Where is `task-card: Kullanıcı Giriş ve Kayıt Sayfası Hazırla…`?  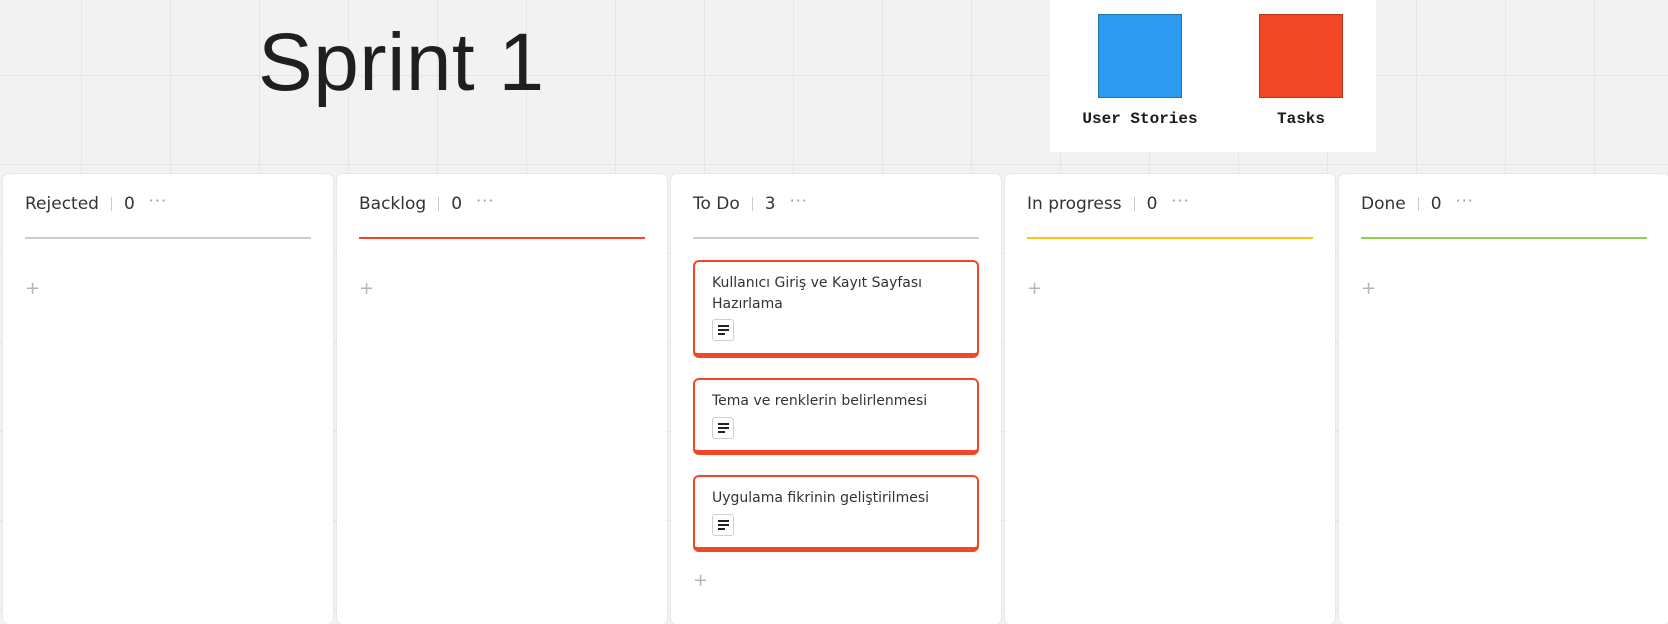 task-card: Kullanıcı Giriş ve Kayıt Sayfası Hazırla… is located at coordinates (836, 309).